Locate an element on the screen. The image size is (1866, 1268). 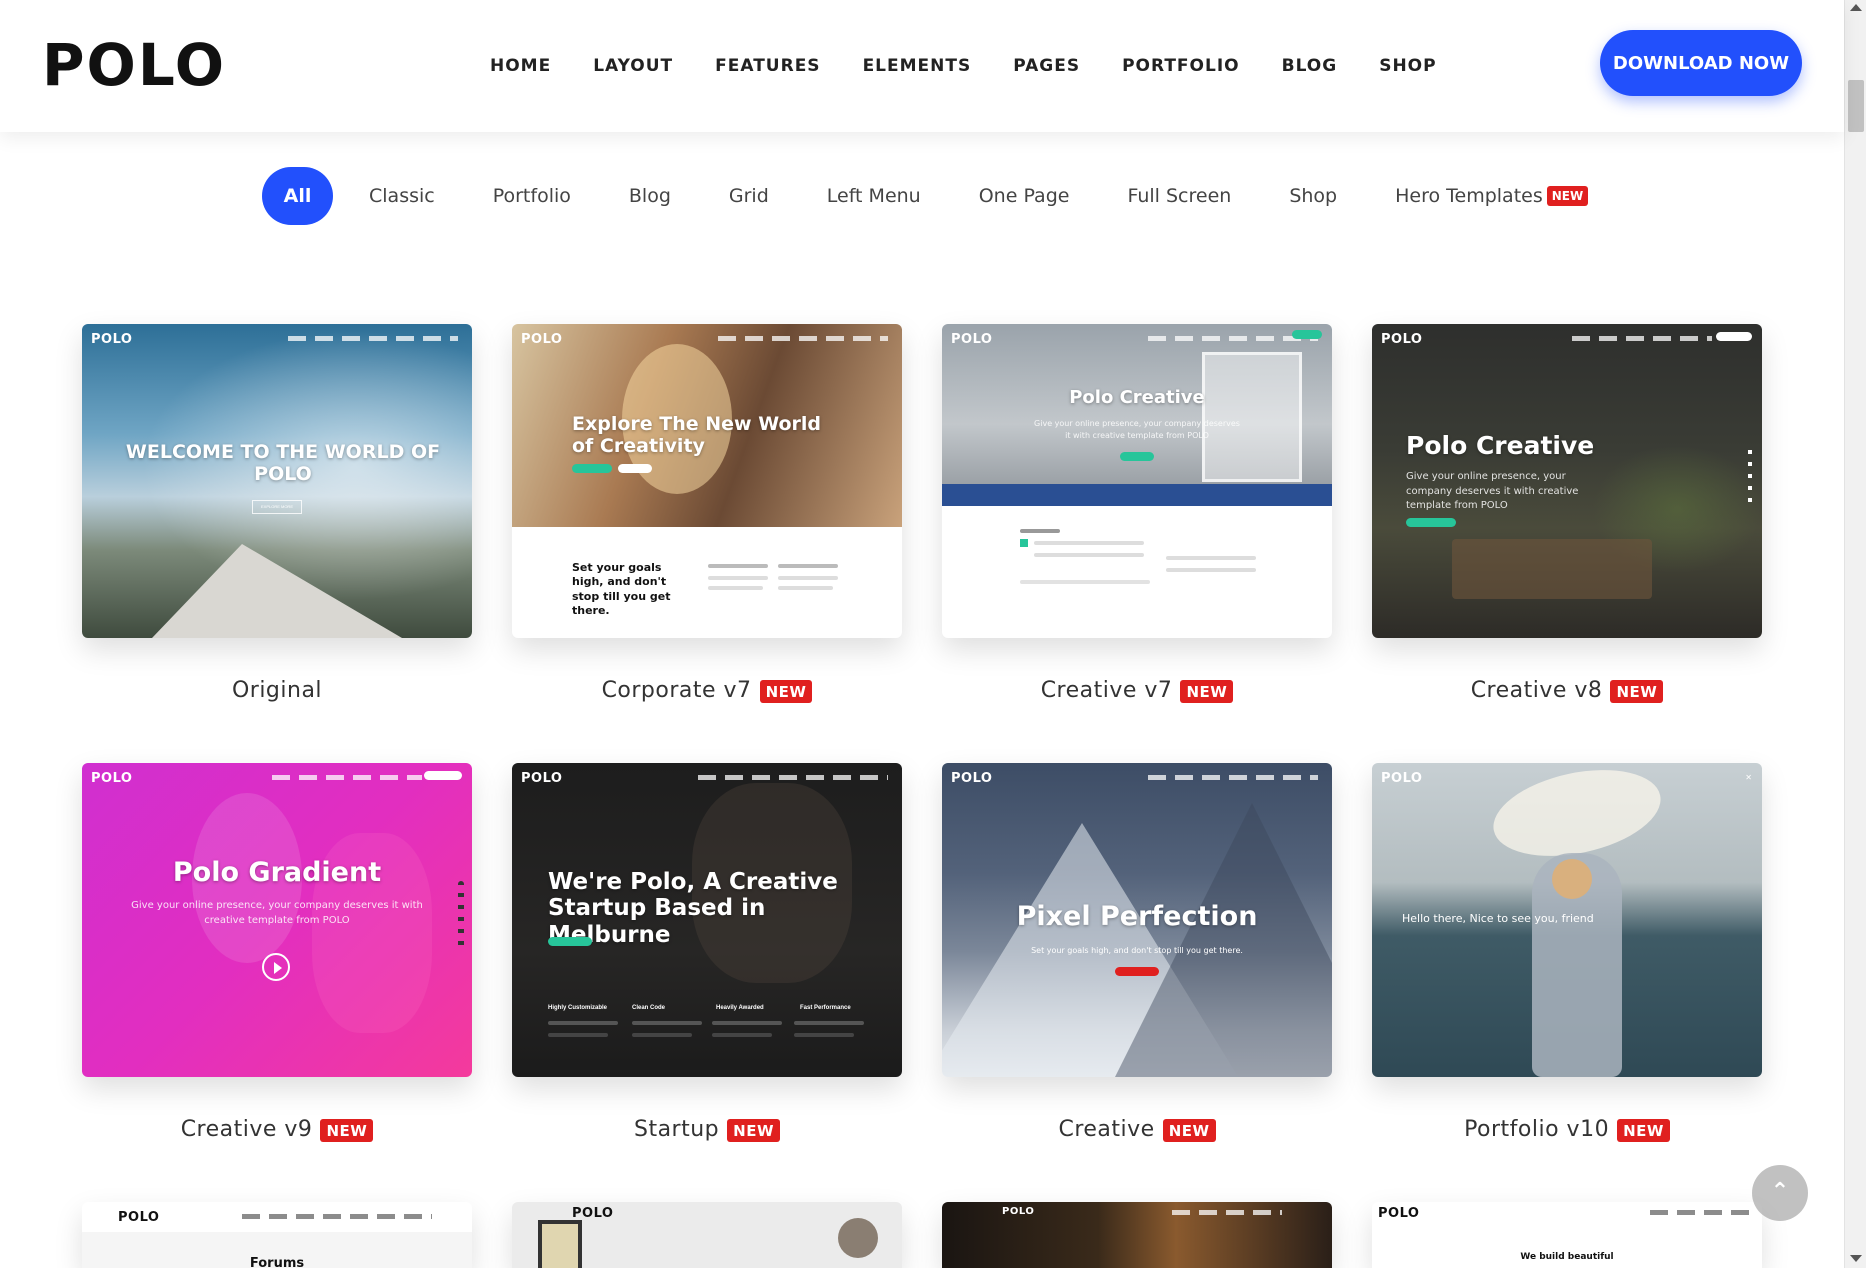
demo-thumbnail: POLO We build beautiful is located at coordinates (1567, 1235).